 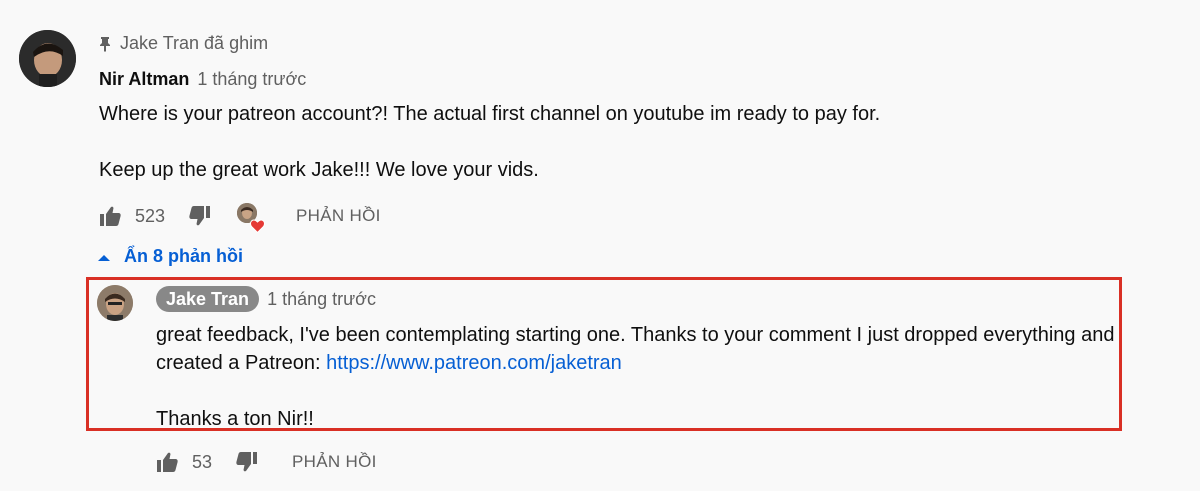 What do you see at coordinates (334, 462) in the screenshot?
I see `reply-to-reply-button: PHẢN HỒI` at bounding box center [334, 462].